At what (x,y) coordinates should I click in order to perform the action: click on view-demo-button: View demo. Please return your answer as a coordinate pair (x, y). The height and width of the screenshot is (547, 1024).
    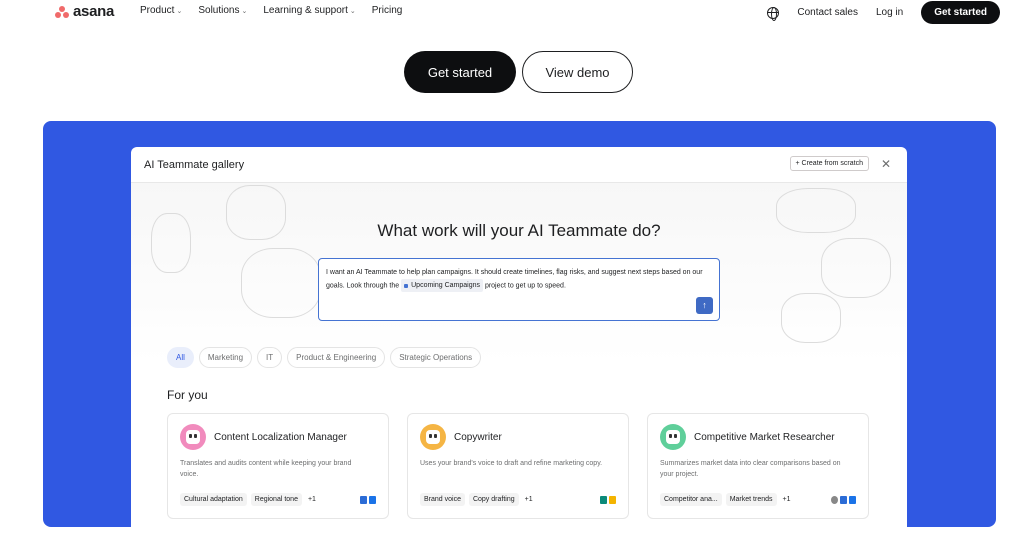
    Looking at the image, I should click on (577, 72).